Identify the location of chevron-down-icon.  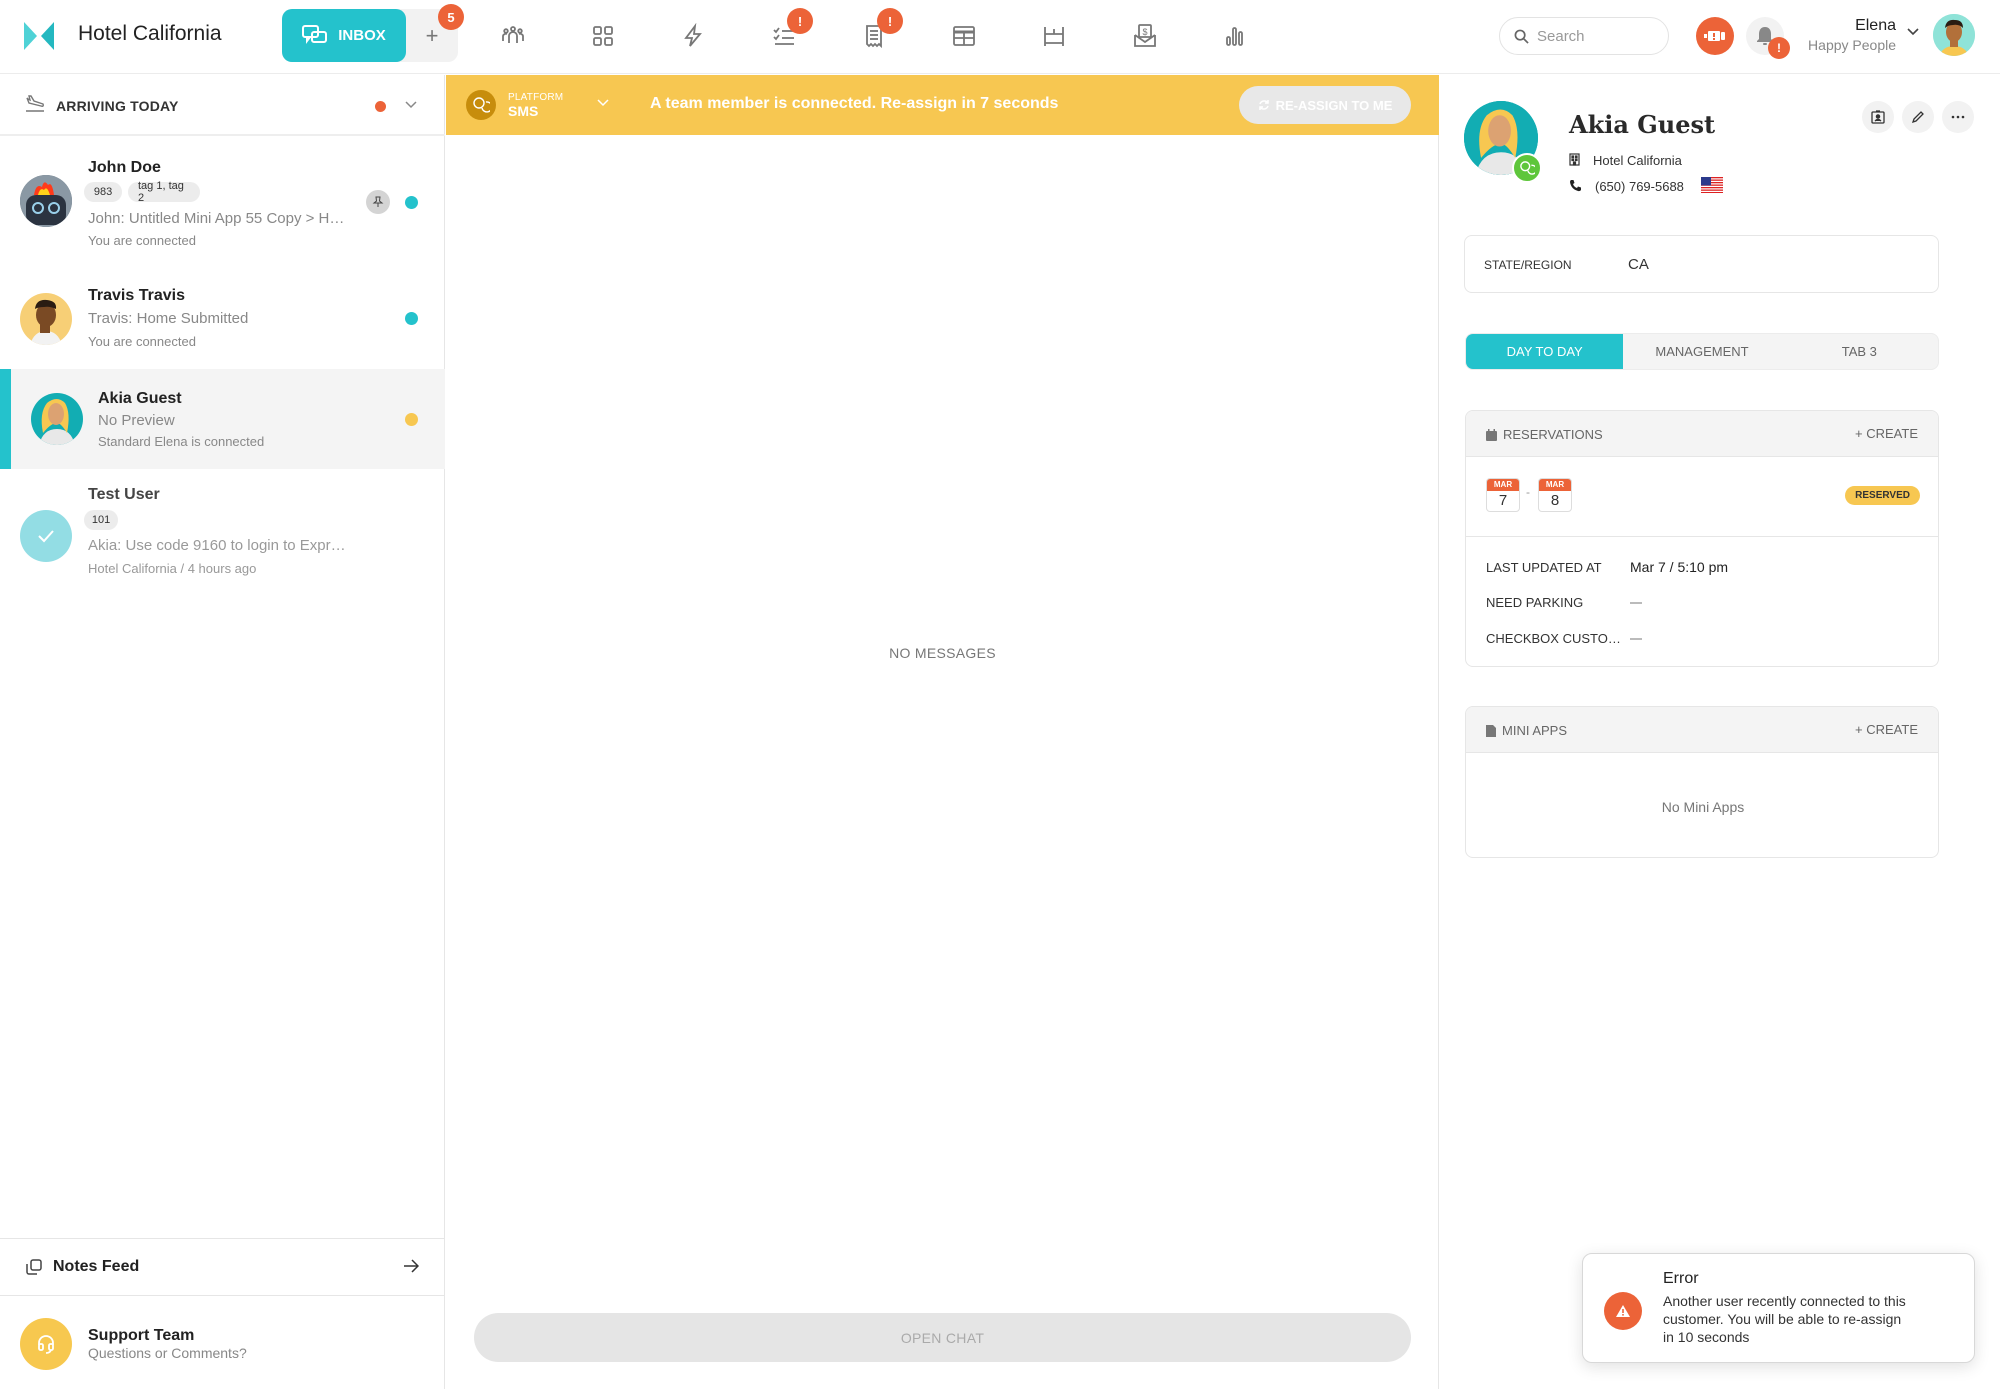
(411, 105).